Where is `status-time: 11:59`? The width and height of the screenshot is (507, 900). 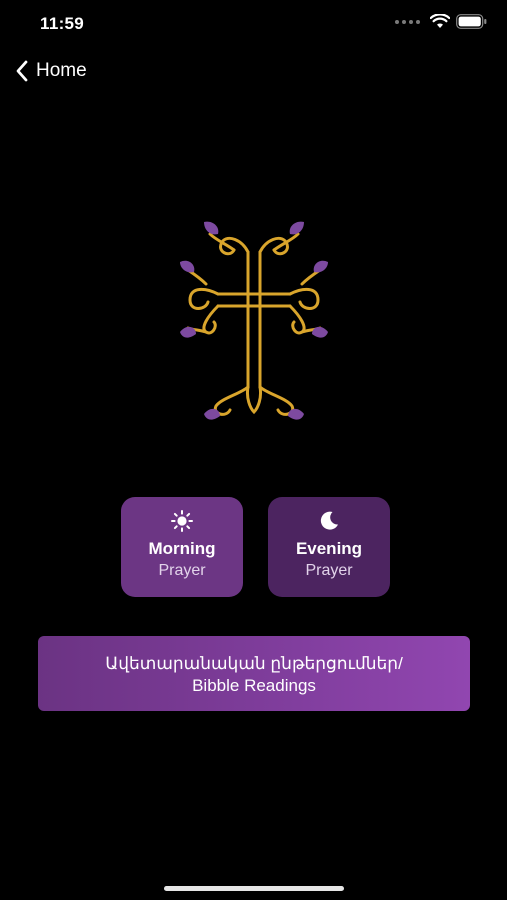 status-time: 11:59 is located at coordinates (62, 23).